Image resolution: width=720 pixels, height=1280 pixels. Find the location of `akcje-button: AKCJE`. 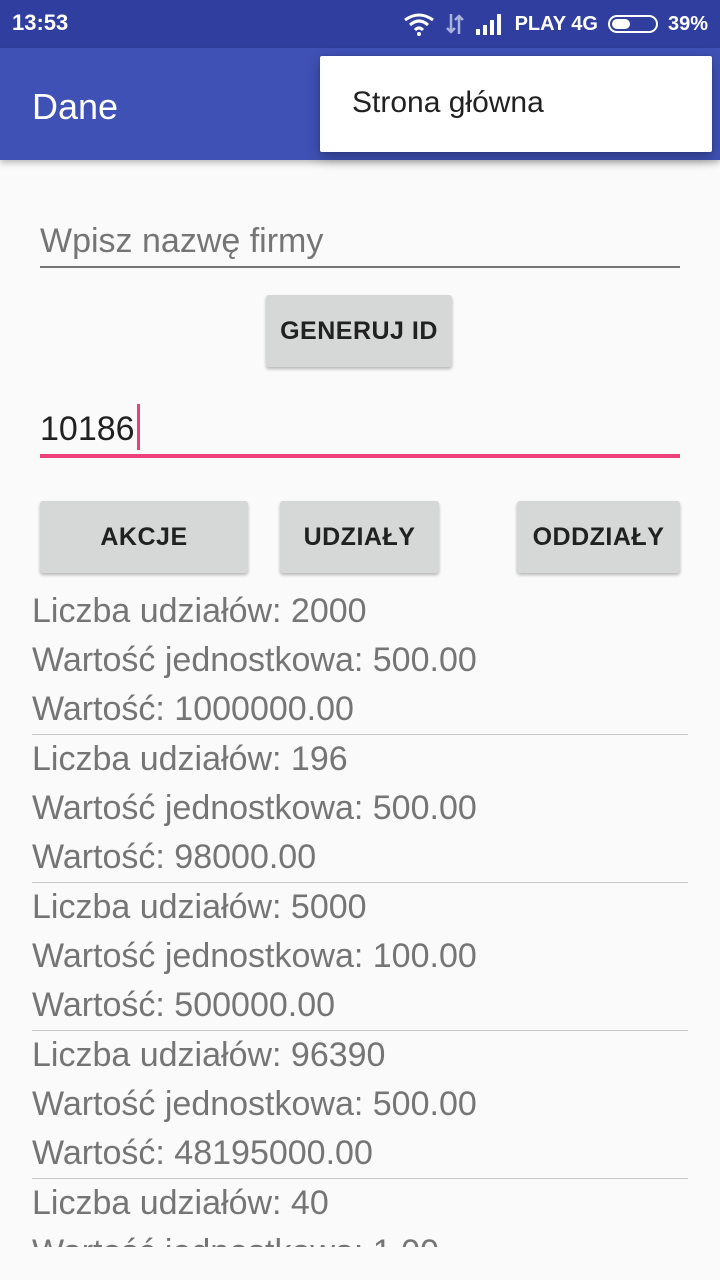

akcje-button: AKCJE is located at coordinates (144, 537).